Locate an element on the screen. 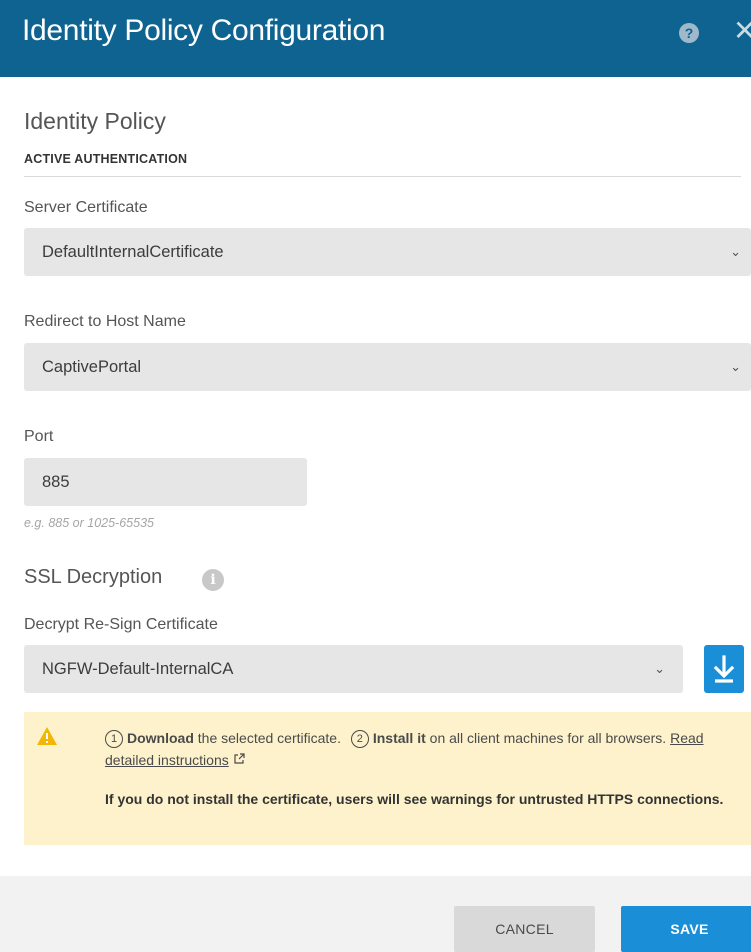  dialog-title: Identity Policy Configuration is located at coordinates (204, 30).